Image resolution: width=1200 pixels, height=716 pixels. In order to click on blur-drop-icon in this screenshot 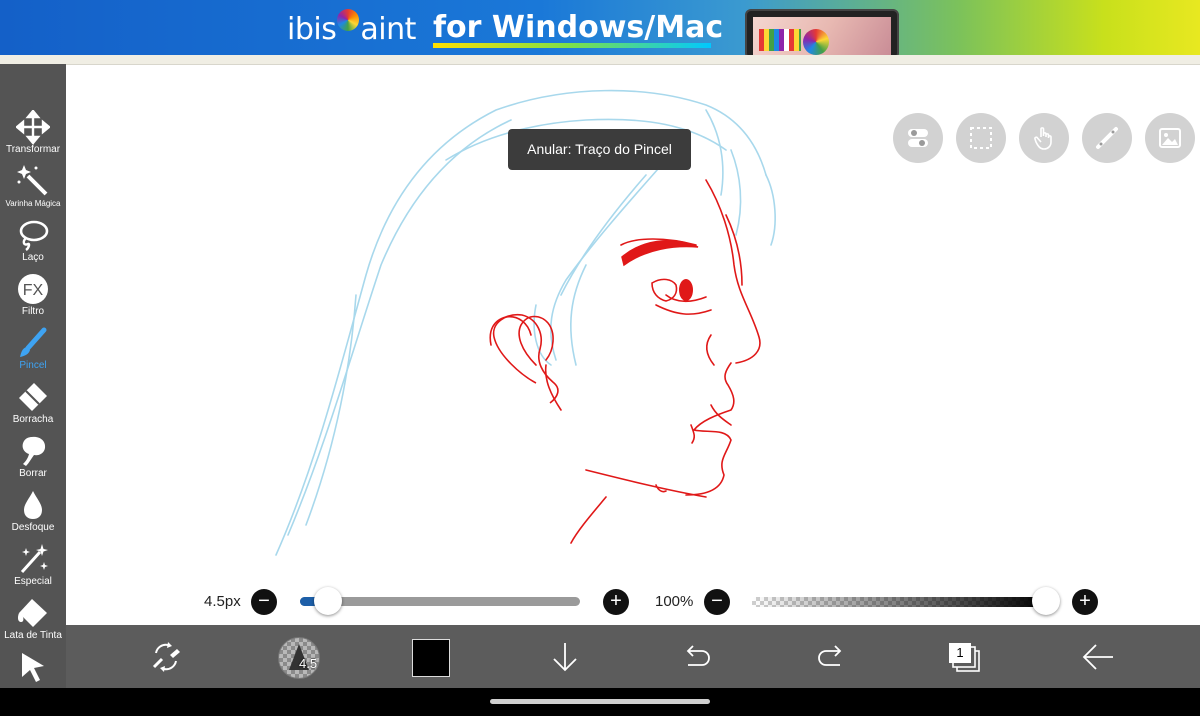, I will do `click(33, 505)`.